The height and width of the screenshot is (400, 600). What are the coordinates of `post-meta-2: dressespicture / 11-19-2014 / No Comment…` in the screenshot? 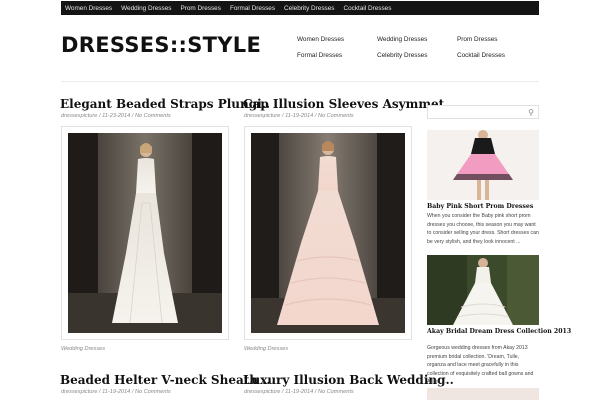 It's located at (299, 116).